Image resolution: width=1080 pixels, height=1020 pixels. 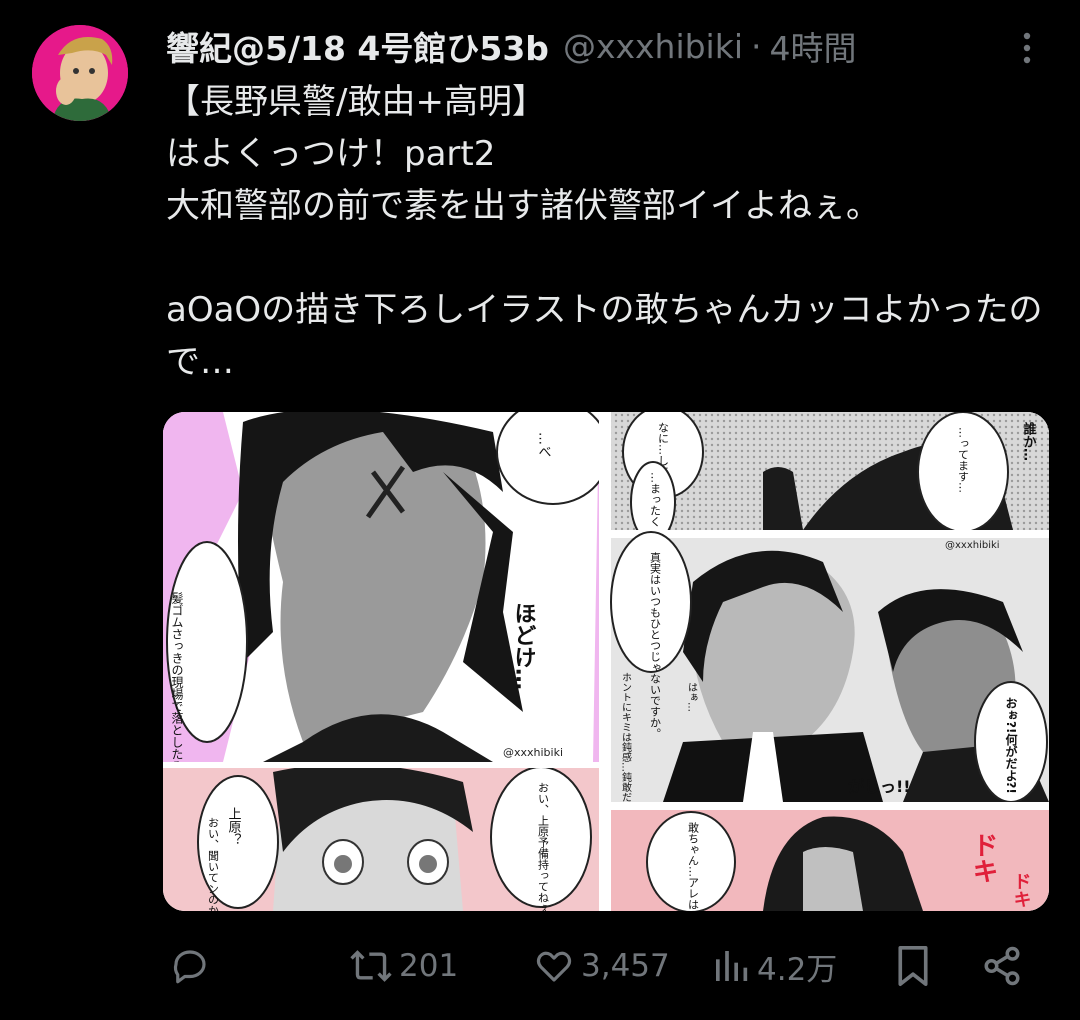 What do you see at coordinates (543, 846) in the screenshot?
I see `manga-line-yobi: おい、上原予備持ってねぇか？` at bounding box center [543, 846].